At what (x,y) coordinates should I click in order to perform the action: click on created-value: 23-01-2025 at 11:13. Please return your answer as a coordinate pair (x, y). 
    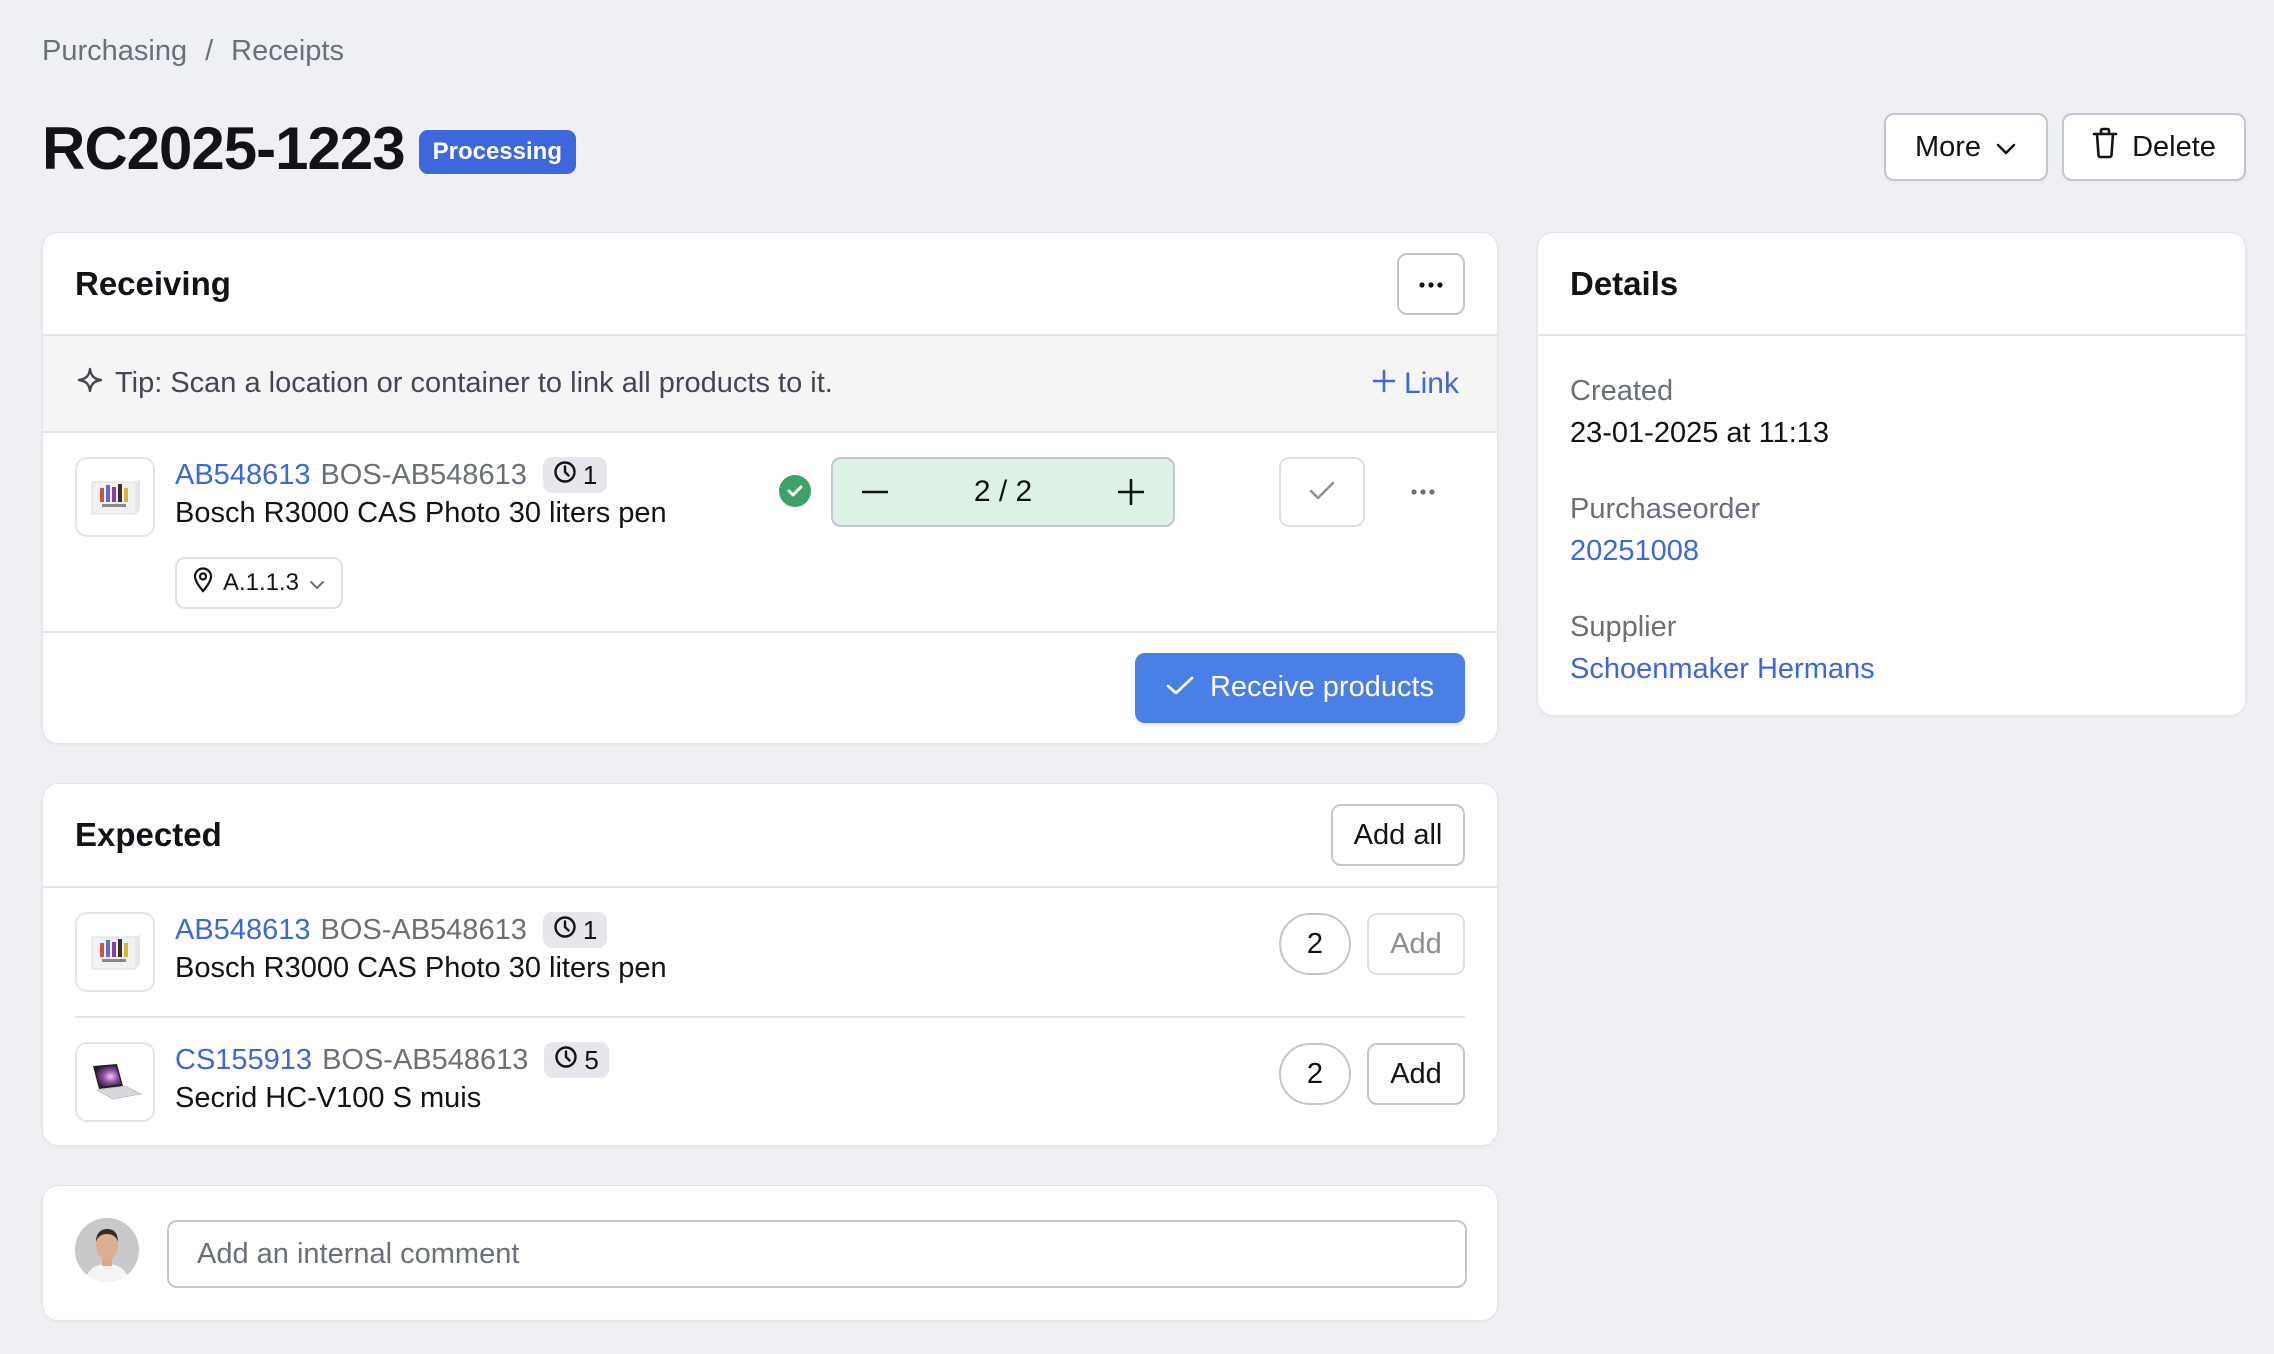
    Looking at the image, I should click on (1700, 433).